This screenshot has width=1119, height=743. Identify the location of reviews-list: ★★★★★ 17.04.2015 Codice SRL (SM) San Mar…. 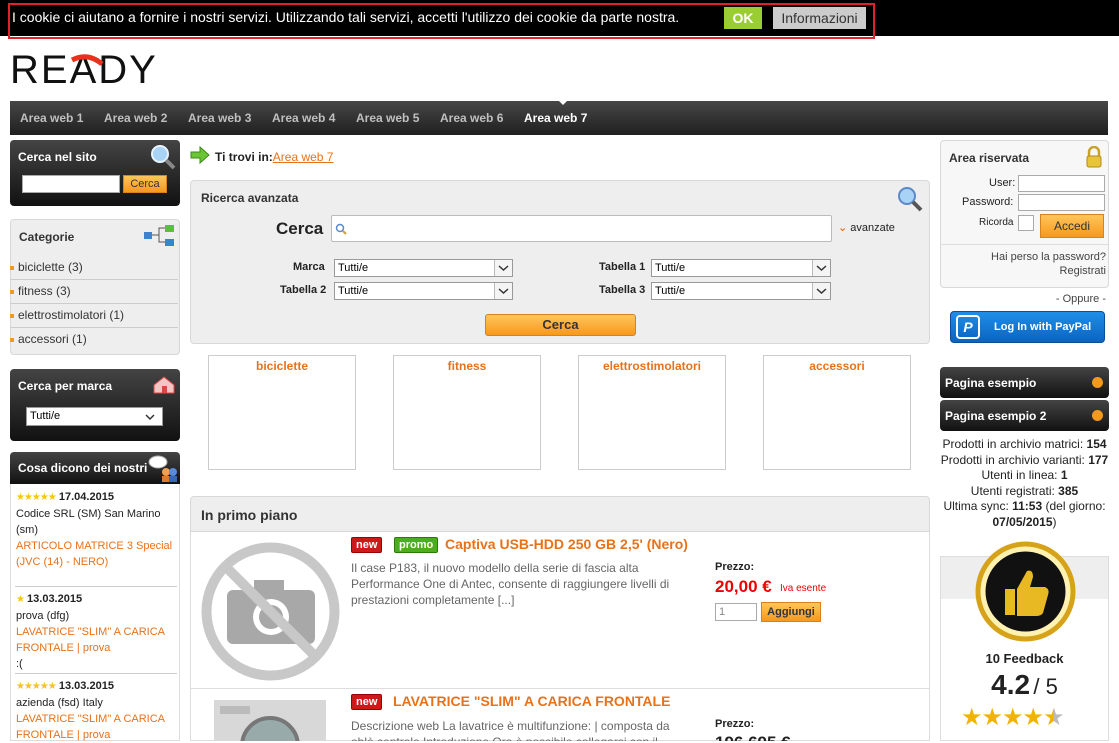
(95, 612).